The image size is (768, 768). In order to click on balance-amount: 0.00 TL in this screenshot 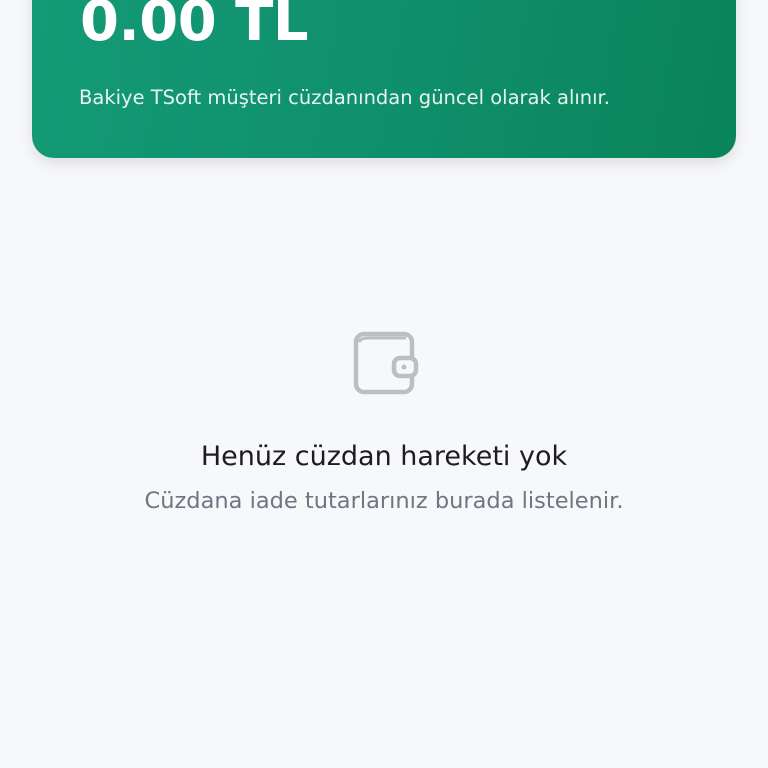, I will do `click(194, 27)`.